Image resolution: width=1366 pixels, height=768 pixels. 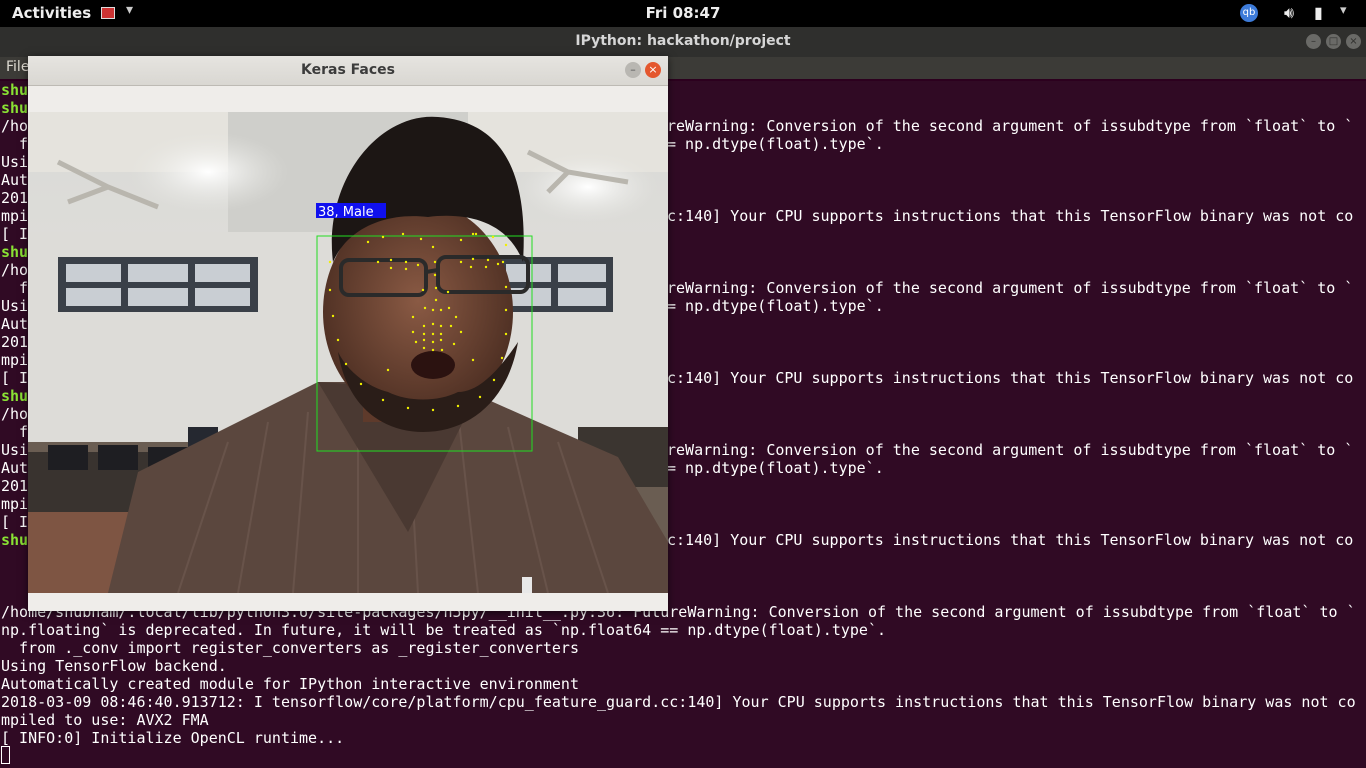 What do you see at coordinates (346, 212) in the screenshot?
I see `prediction-label: 38, Male` at bounding box center [346, 212].